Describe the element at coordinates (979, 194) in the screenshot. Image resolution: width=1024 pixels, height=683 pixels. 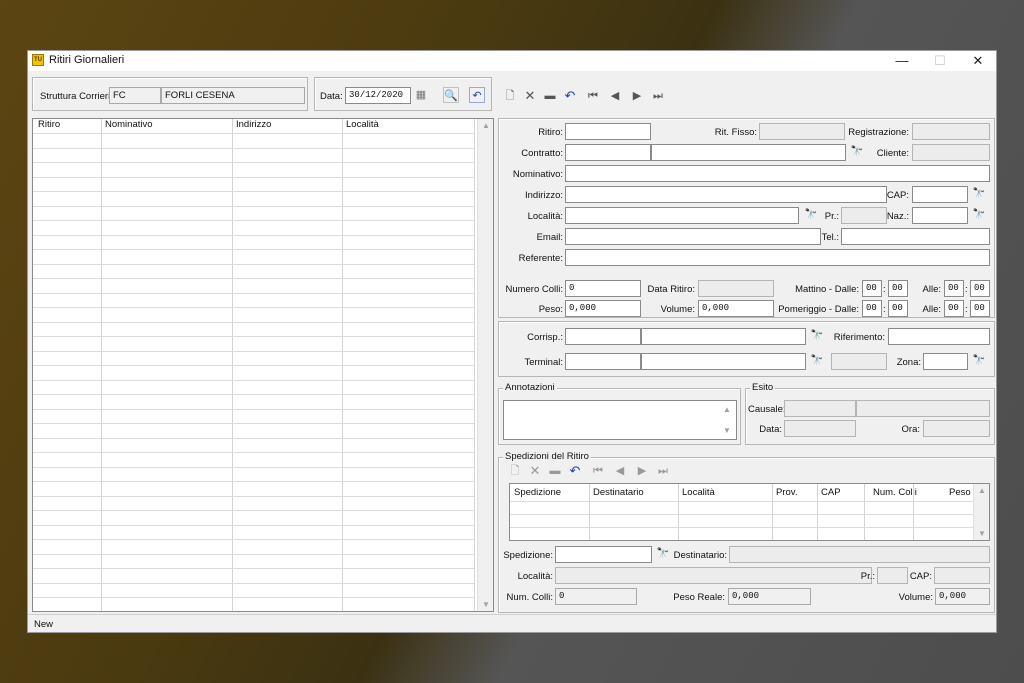
I see `cap-lookup-button: 🔭` at that location.